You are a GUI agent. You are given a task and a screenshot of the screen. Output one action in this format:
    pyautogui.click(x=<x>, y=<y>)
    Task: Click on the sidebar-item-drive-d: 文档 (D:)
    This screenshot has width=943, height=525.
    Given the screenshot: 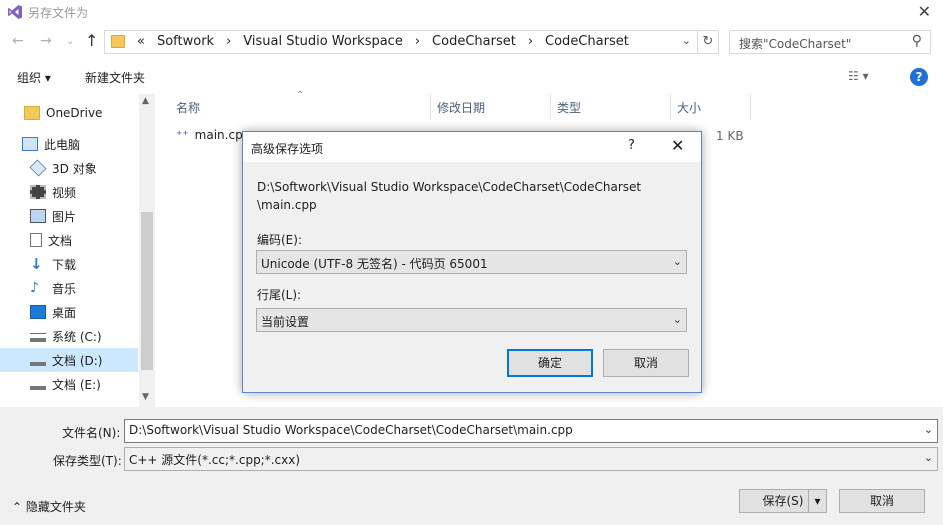 What is the action you would take?
    pyautogui.click(x=69, y=360)
    